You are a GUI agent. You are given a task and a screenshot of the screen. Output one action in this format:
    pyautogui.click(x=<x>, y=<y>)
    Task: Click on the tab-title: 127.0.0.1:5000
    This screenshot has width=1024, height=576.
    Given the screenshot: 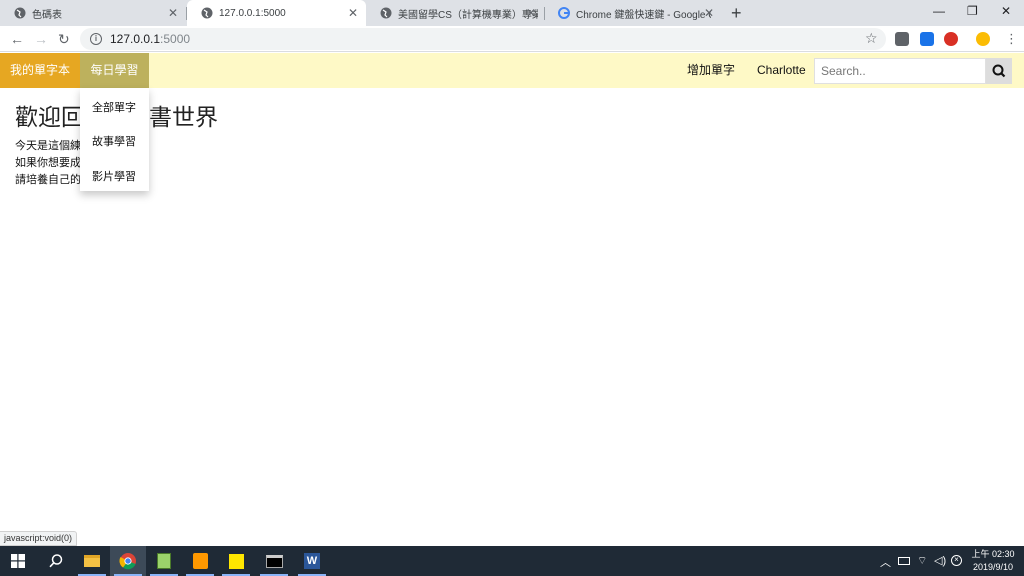 What is the action you would take?
    pyautogui.click(x=252, y=13)
    